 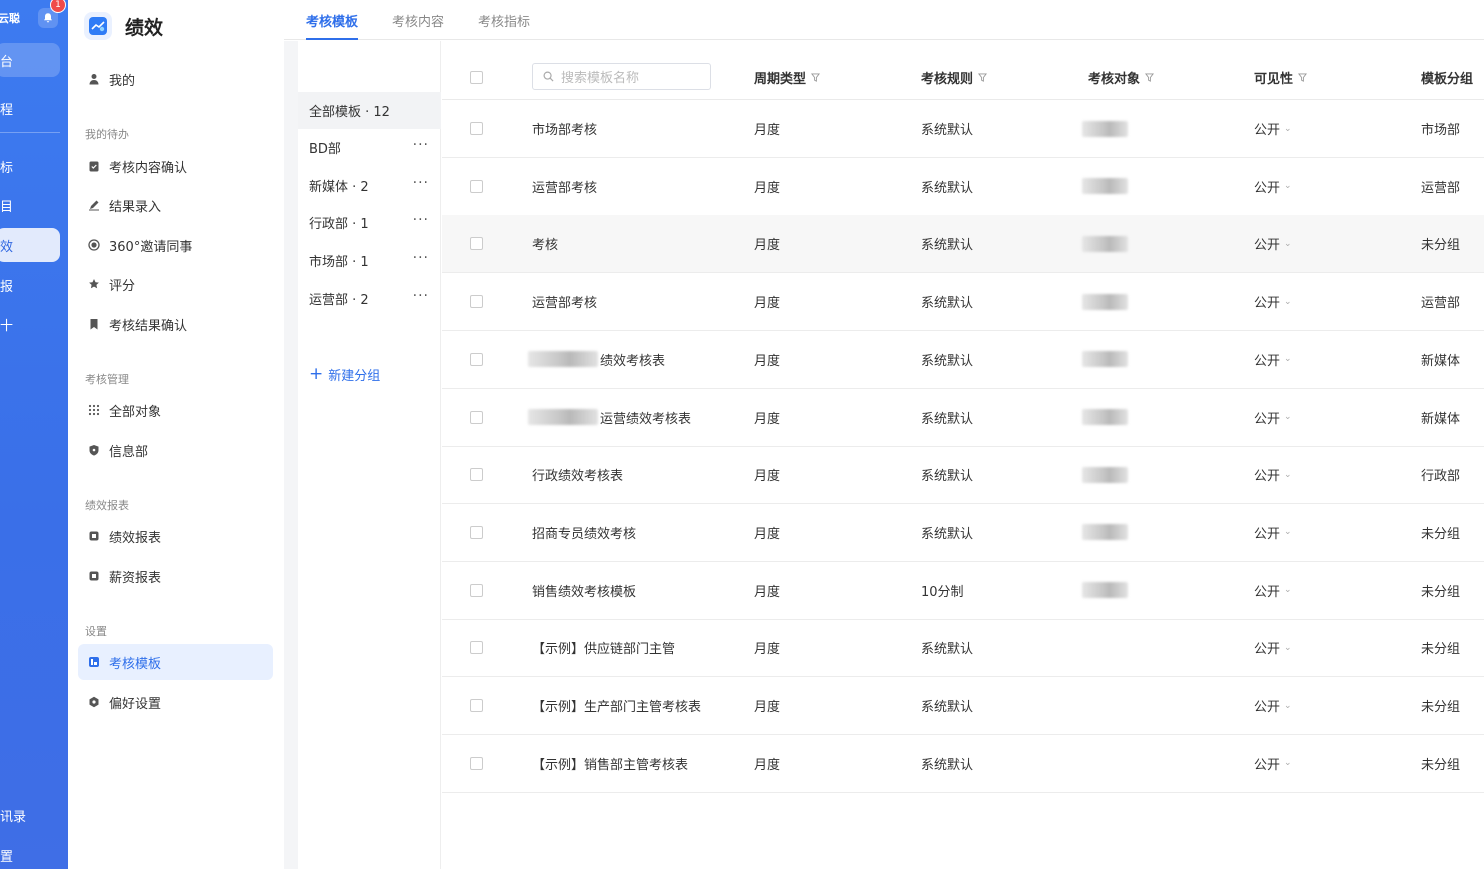 What do you see at coordinates (1447, 77) in the screenshot?
I see `col-header-group: 模板分组` at bounding box center [1447, 77].